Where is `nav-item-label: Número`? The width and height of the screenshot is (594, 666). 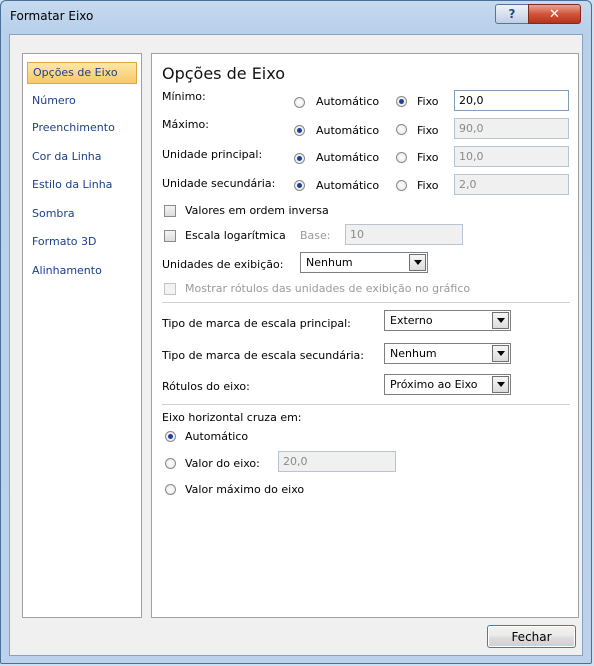 nav-item-label: Número is located at coordinates (54, 100).